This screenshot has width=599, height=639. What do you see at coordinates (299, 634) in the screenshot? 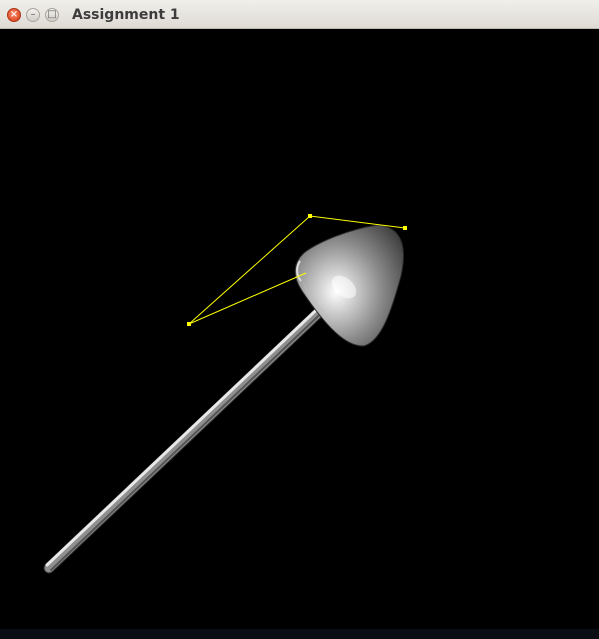
I see `bottom-edge` at bounding box center [299, 634].